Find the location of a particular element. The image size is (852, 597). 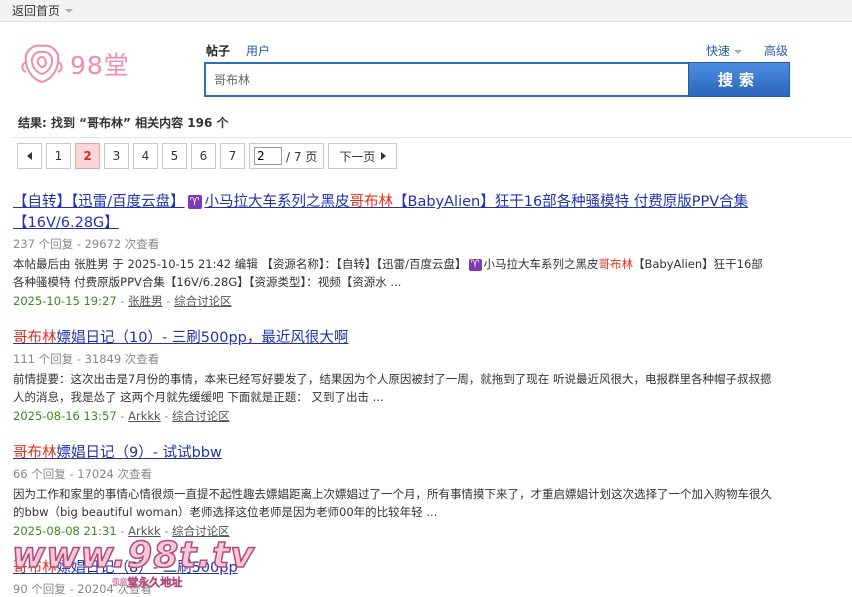

tab-posts: 帖子 is located at coordinates (218, 50).